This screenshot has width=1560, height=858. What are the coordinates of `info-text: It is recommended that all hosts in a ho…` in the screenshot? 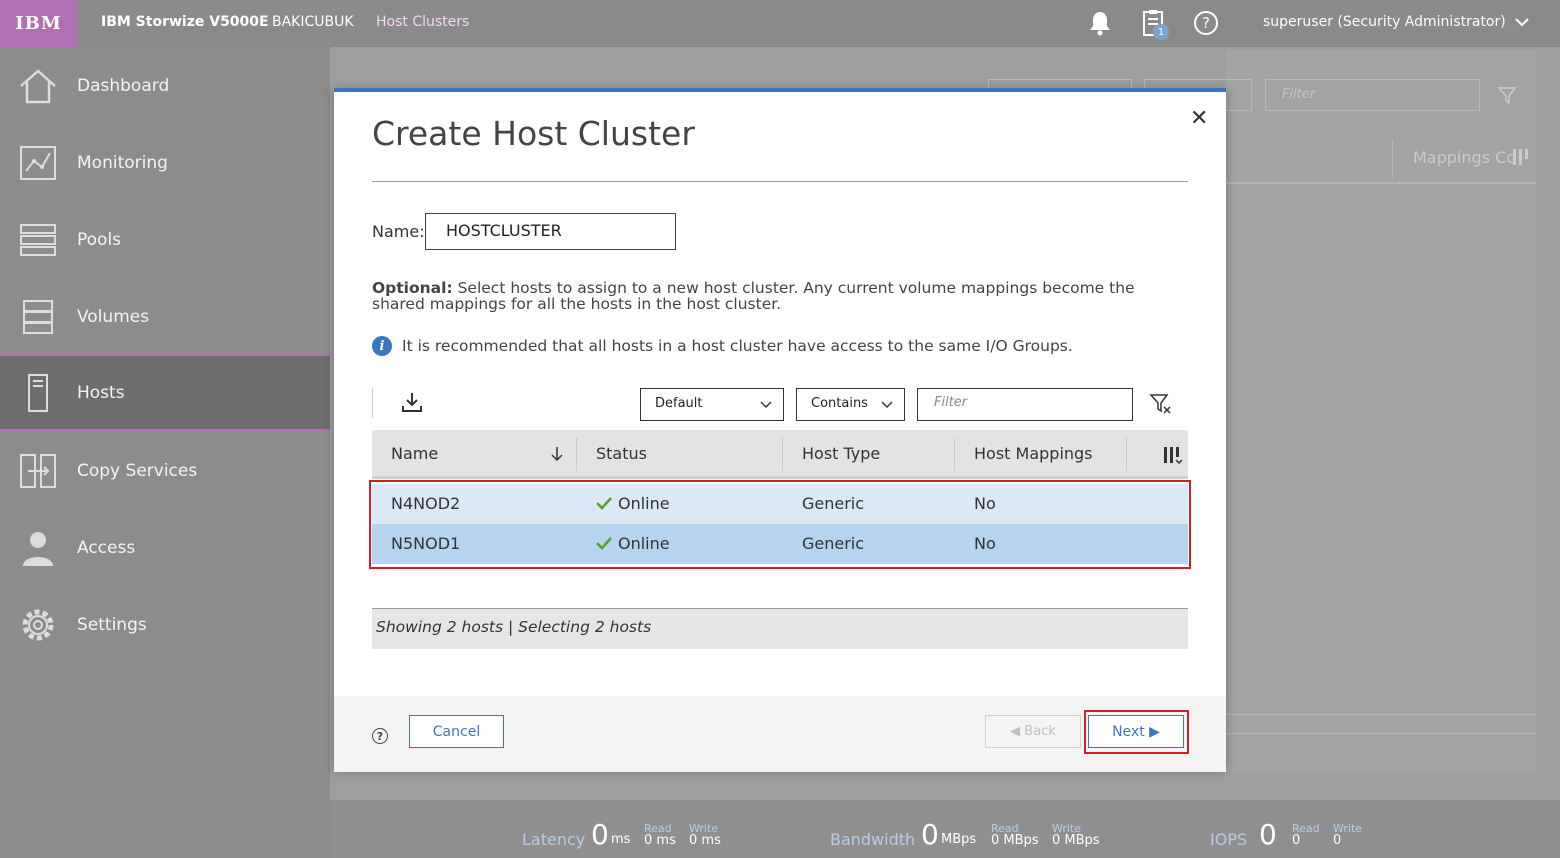 It's located at (737, 346).